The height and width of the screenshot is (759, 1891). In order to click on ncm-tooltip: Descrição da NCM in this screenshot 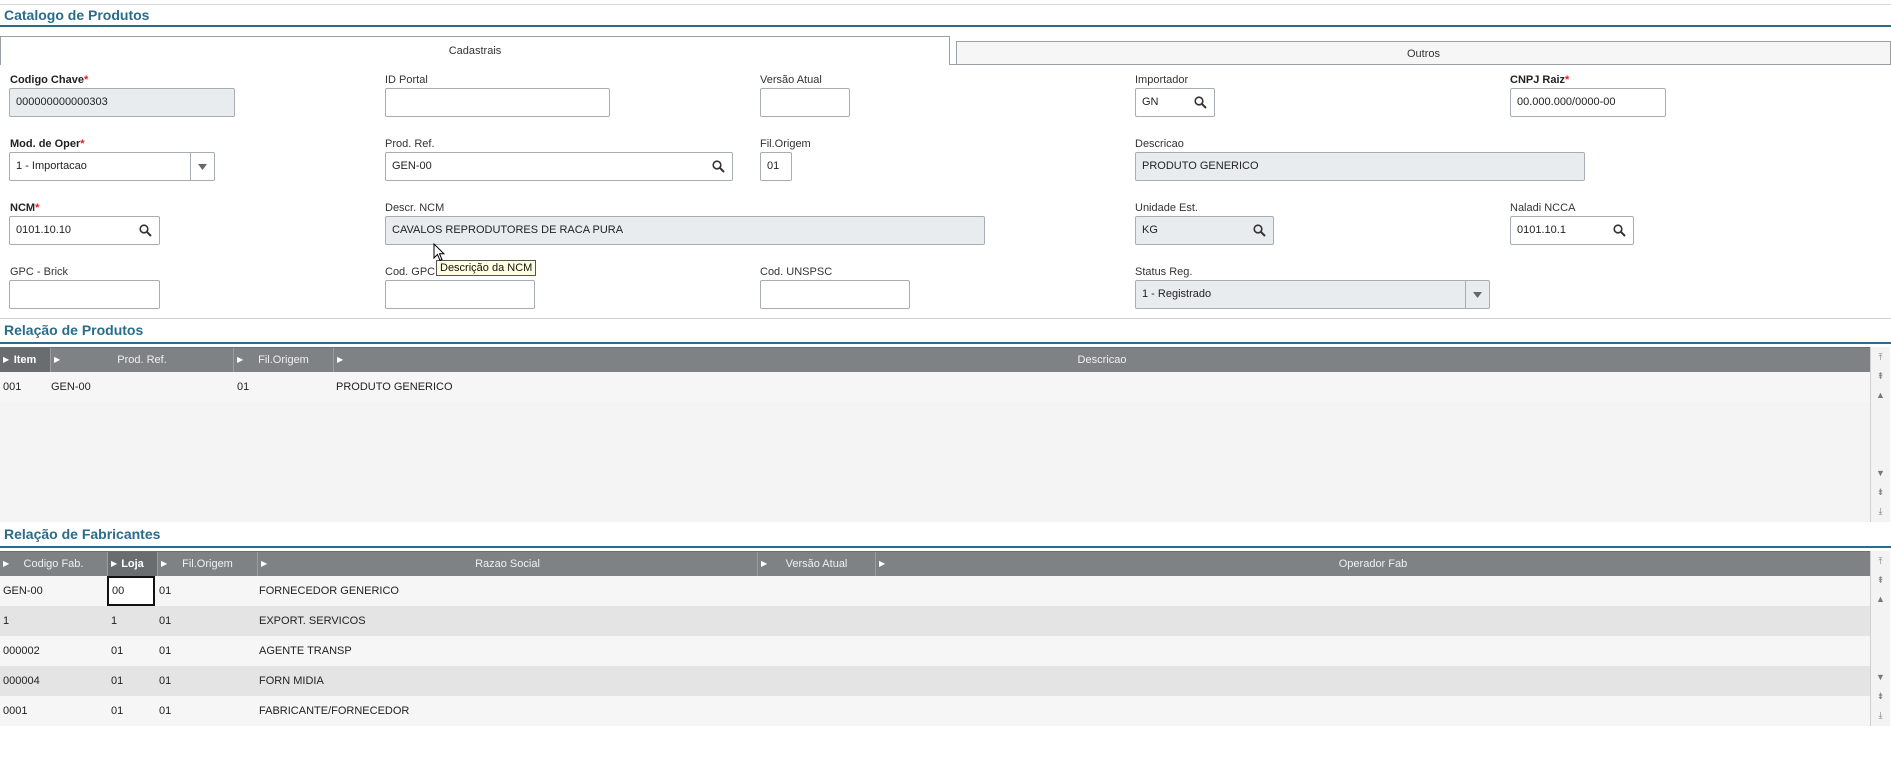, I will do `click(486, 268)`.